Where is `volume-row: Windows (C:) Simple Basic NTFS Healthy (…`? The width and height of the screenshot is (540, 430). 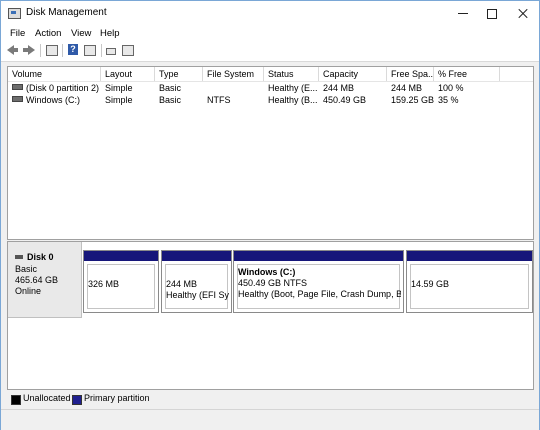
volume-row: Windows (C:) Simple Basic NTFS Healthy (… is located at coordinates (270, 100).